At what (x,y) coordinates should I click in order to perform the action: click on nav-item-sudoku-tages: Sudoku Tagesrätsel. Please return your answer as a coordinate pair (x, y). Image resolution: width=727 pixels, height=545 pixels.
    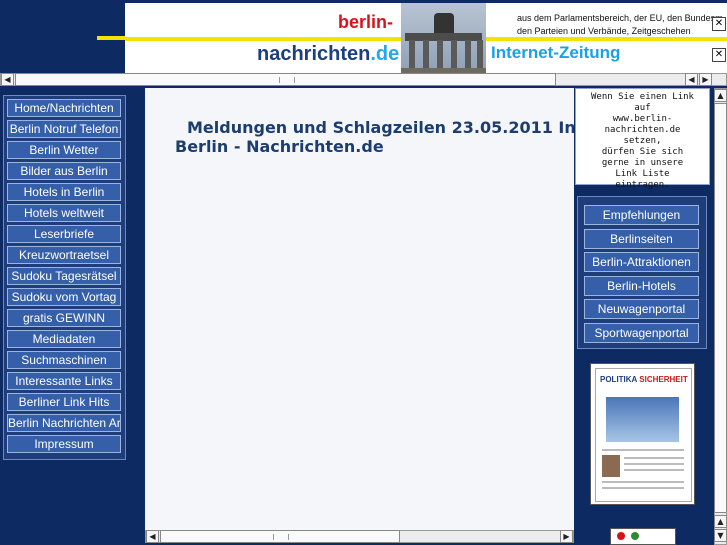
    Looking at the image, I should click on (64, 276).